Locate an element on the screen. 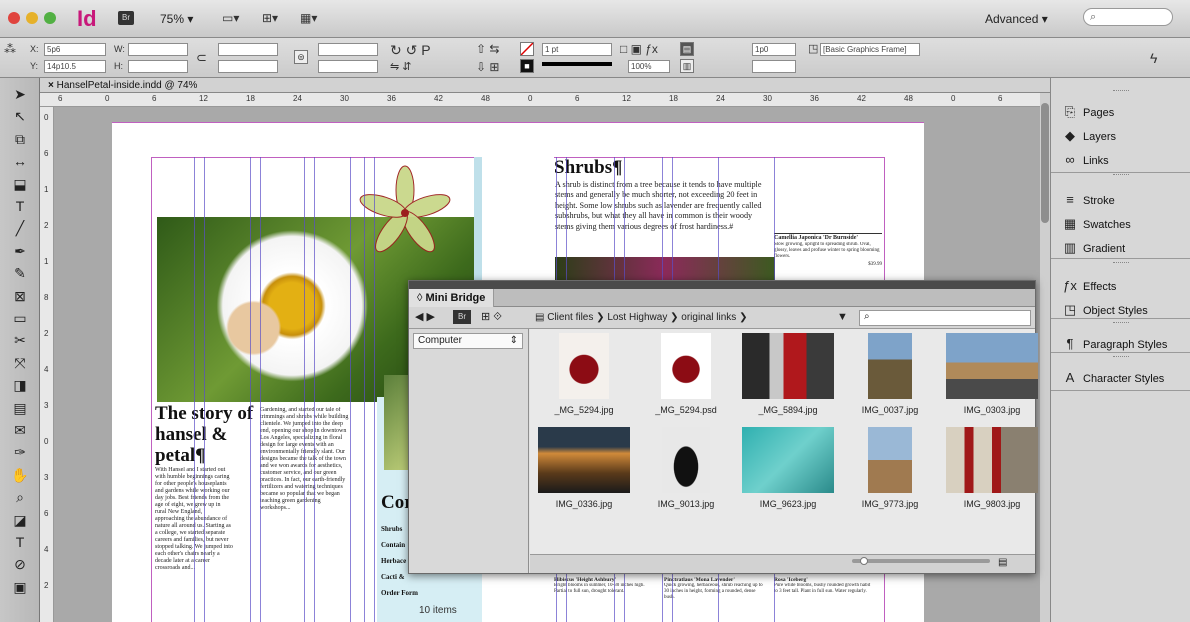 The width and height of the screenshot is (1190, 622). content-collector-tool: ⬓ is located at coordinates (20, 184).